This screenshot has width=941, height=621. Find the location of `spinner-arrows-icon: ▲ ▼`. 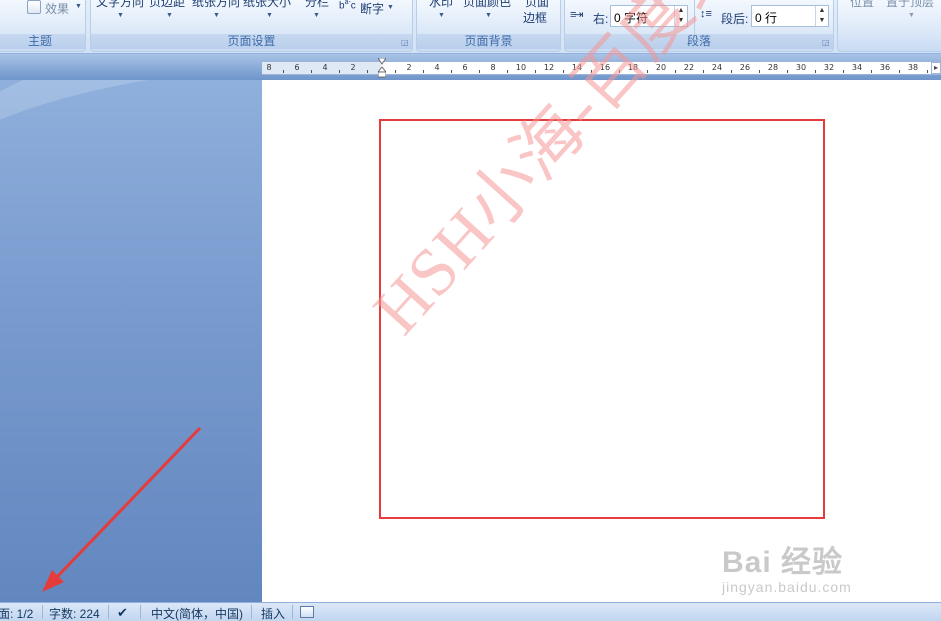

spinner-arrows-icon: ▲ ▼ is located at coordinates (821, 16).